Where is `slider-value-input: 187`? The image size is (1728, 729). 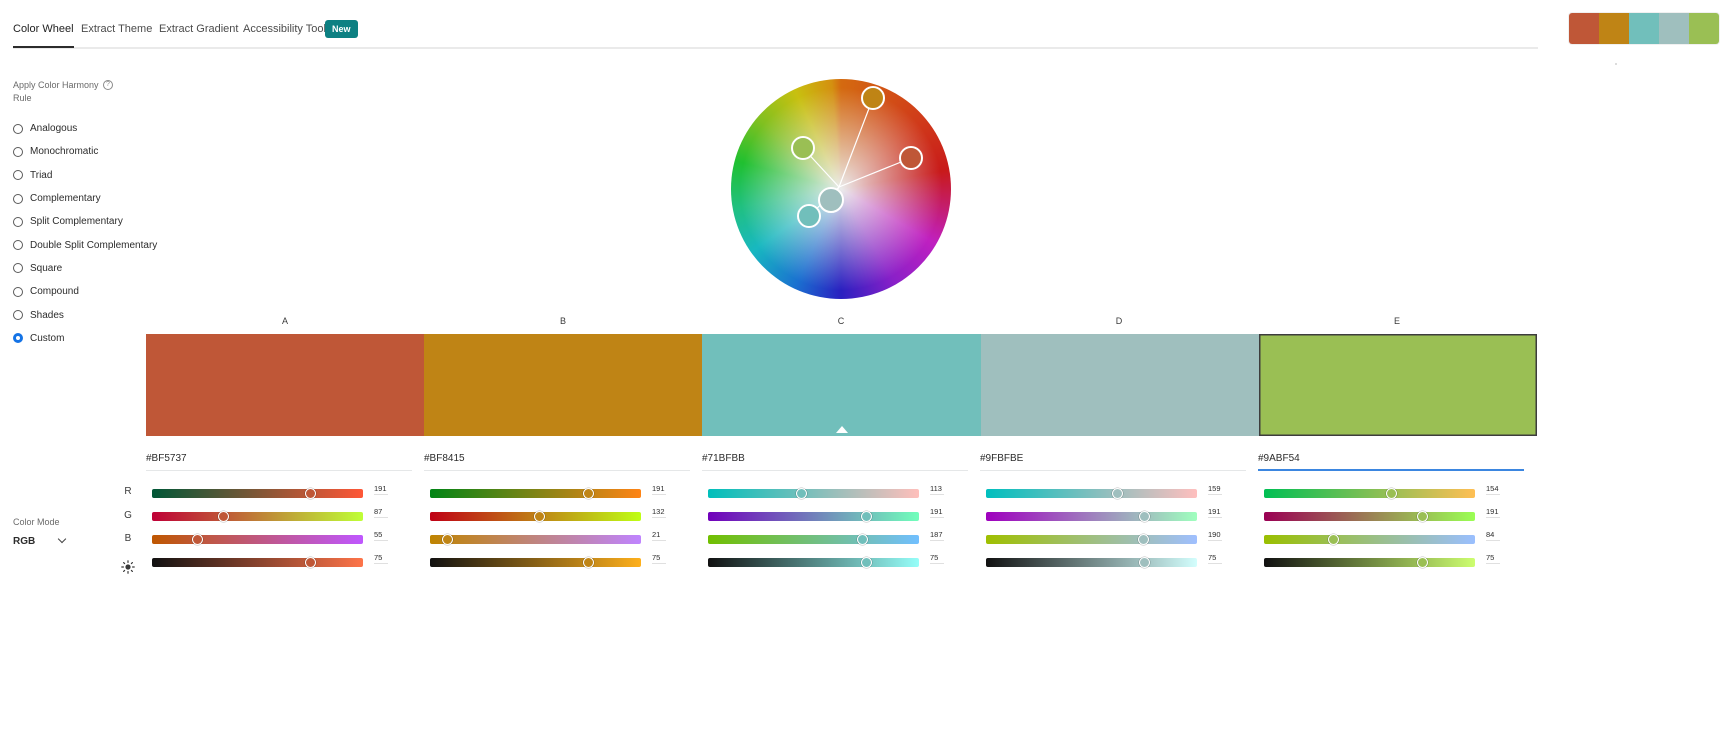
slider-value-input: 187 is located at coordinates (937, 535).